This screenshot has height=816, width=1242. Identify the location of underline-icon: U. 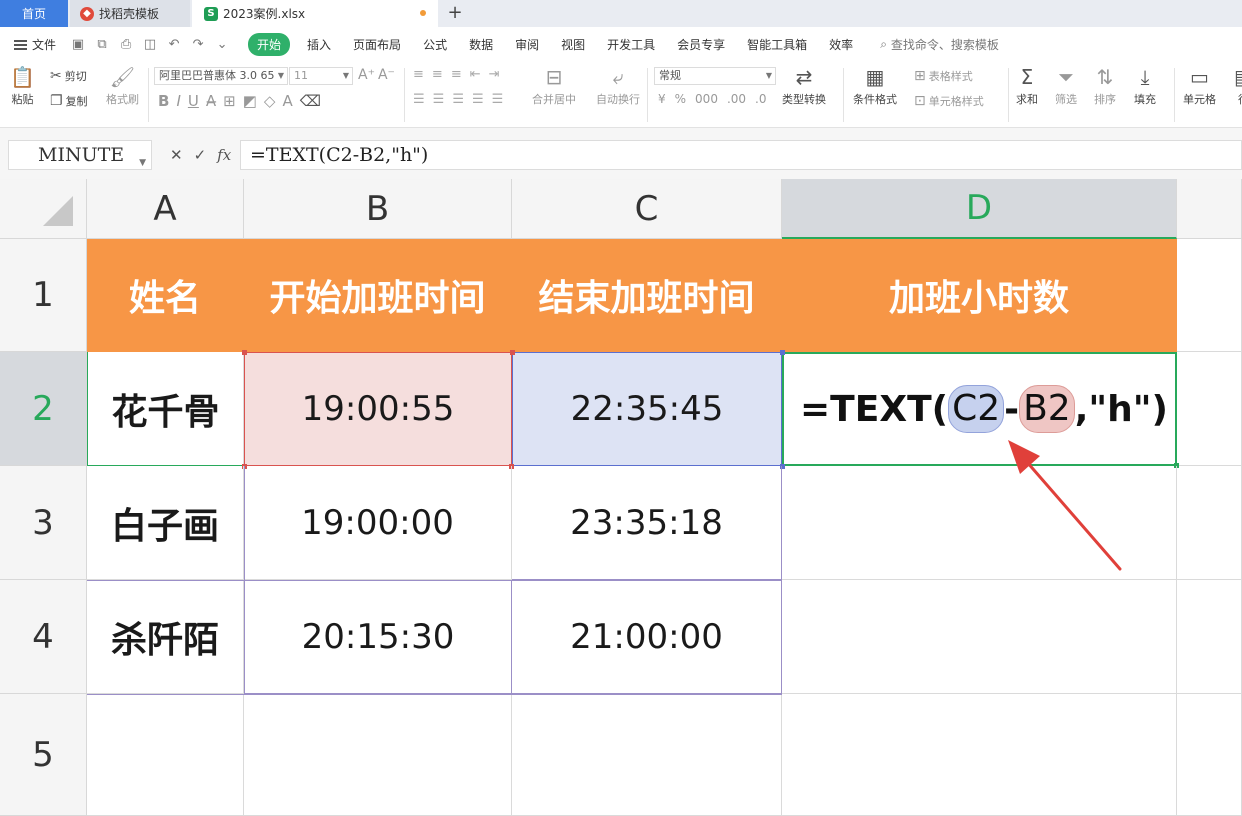
(193, 101).